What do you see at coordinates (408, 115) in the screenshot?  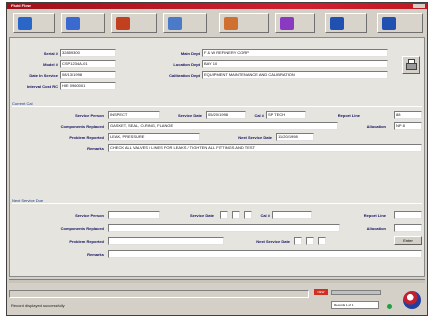 I see `report-line-field: 88` at bounding box center [408, 115].